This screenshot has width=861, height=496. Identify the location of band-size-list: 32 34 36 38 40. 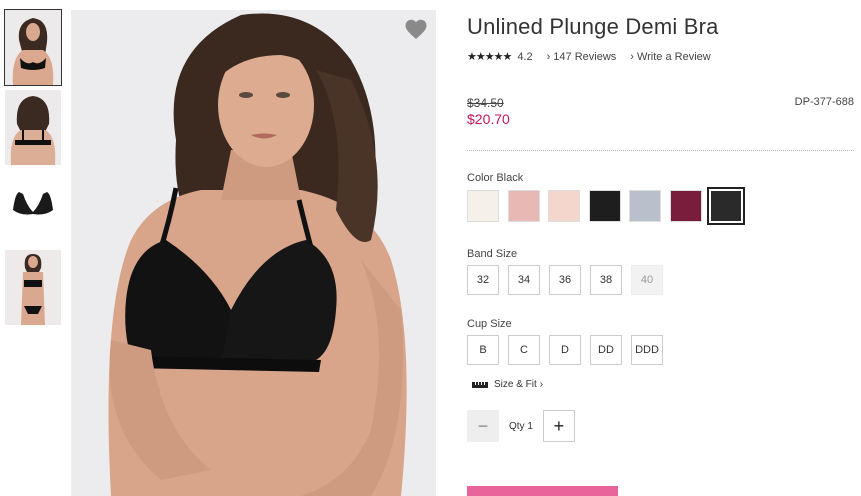
(662, 280).